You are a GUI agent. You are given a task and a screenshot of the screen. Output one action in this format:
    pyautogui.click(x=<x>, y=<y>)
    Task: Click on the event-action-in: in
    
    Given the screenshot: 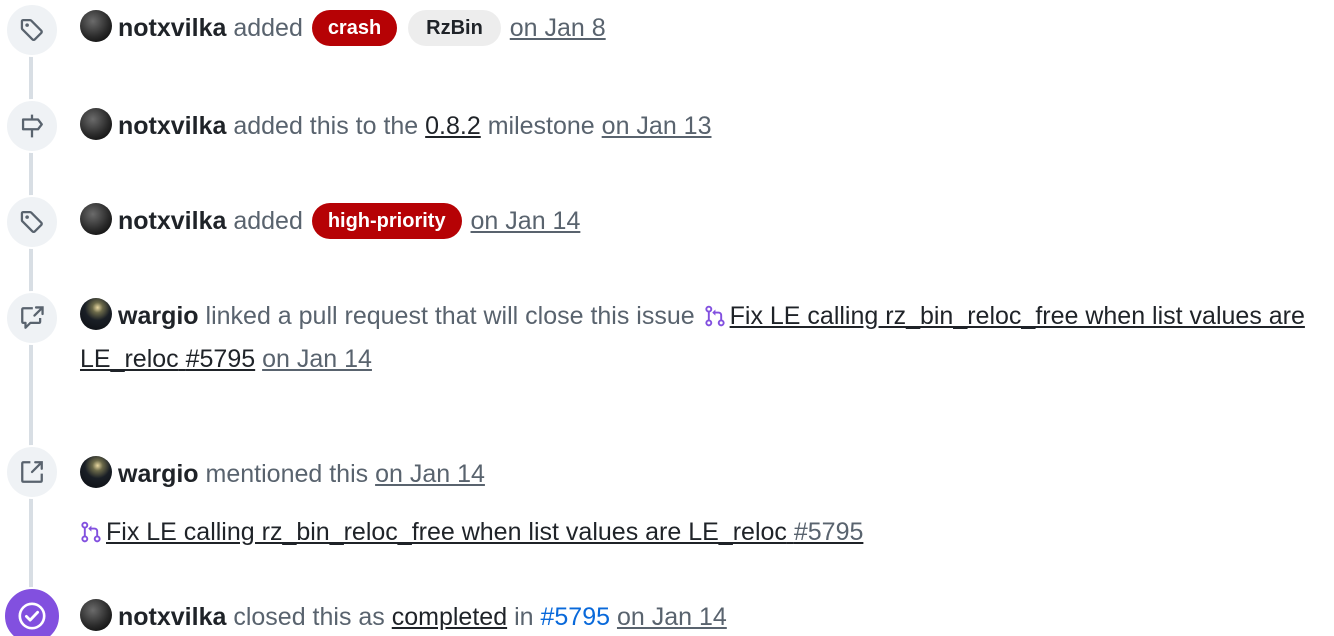 What is the action you would take?
    pyautogui.click(x=524, y=617)
    